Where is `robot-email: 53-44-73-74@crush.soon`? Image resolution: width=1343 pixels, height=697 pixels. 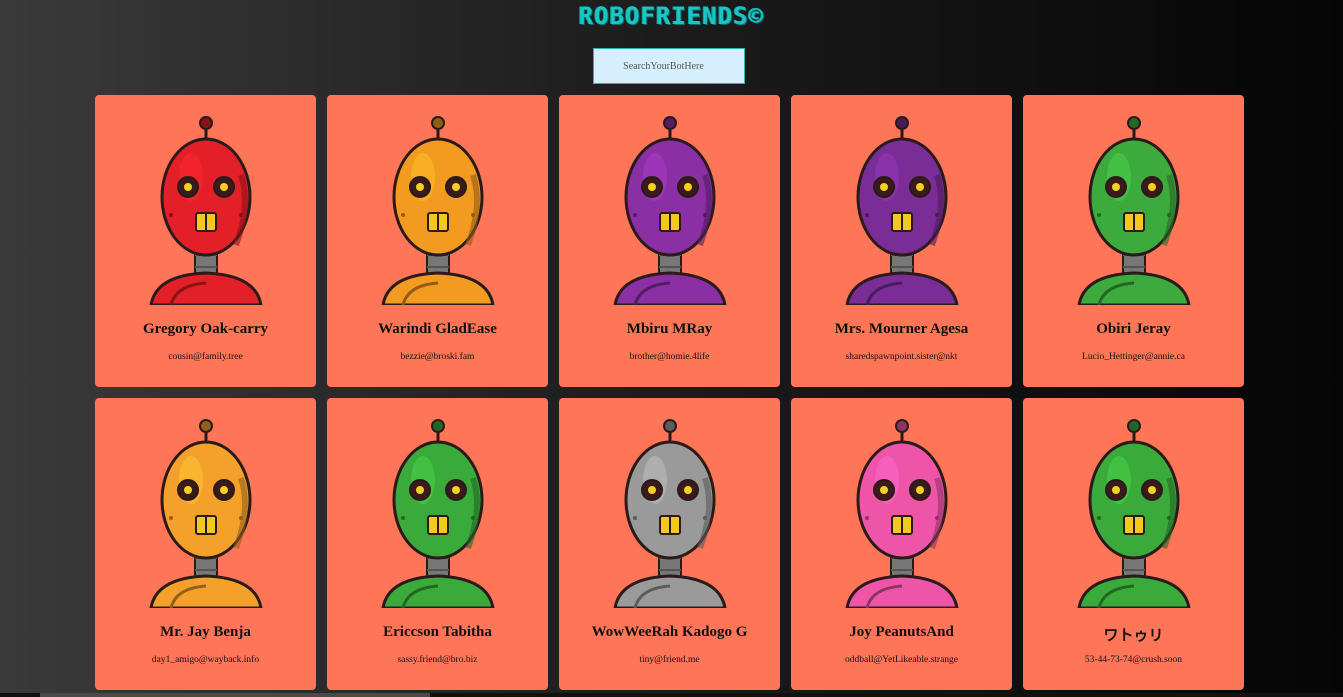
robot-email: 53-44-73-74@crush.soon is located at coordinates (1133, 660).